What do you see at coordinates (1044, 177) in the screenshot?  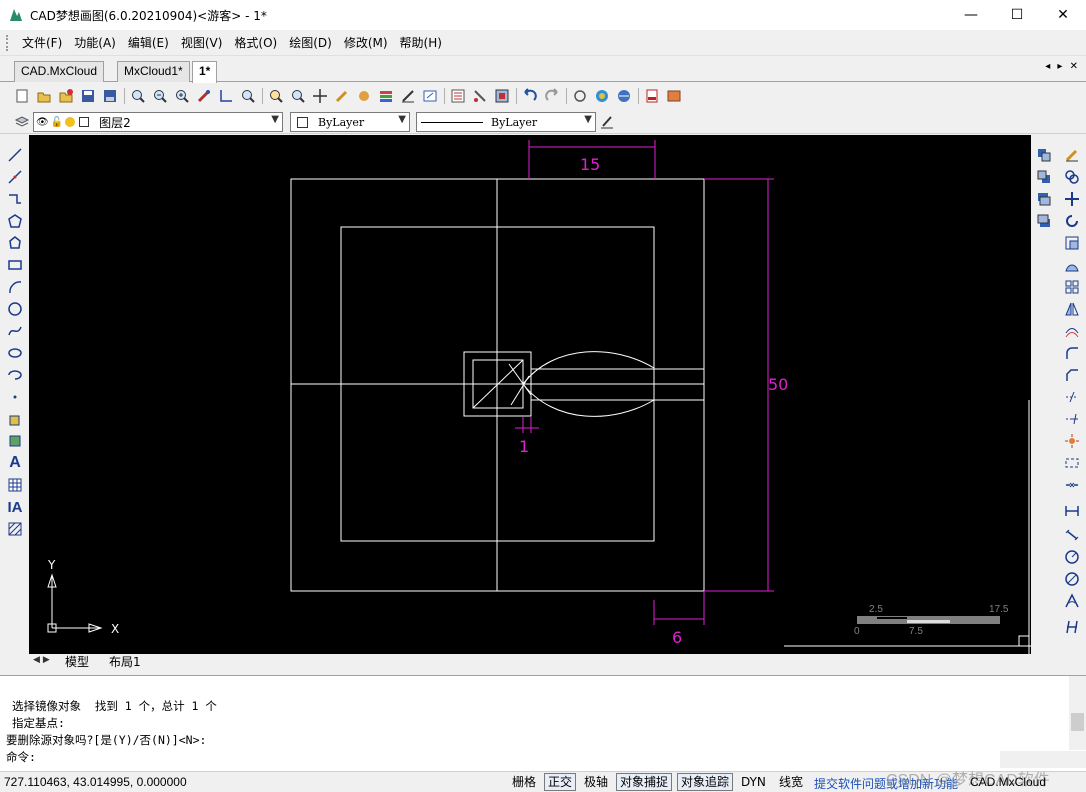 I see `send-to-back-icon` at bounding box center [1044, 177].